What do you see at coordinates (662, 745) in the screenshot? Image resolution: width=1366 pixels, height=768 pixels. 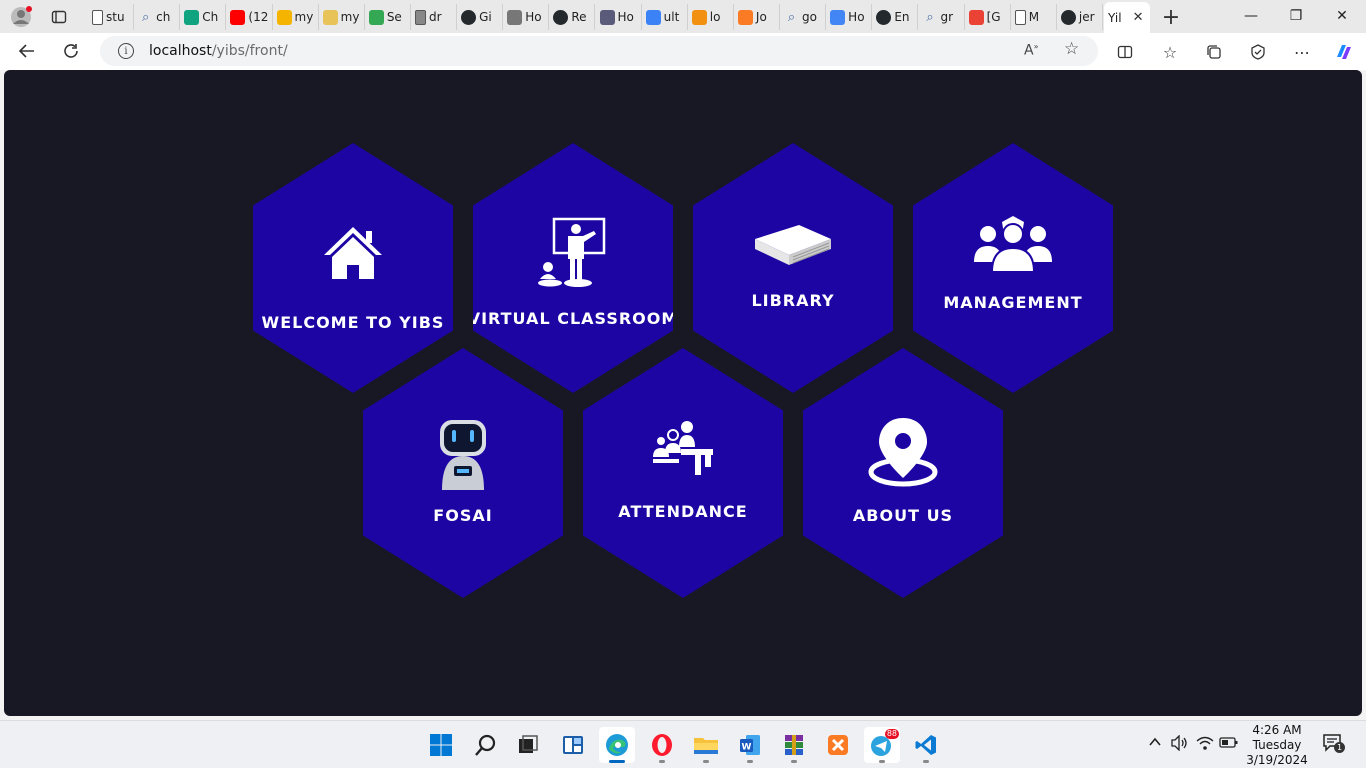 I see `opera-icon` at bounding box center [662, 745].